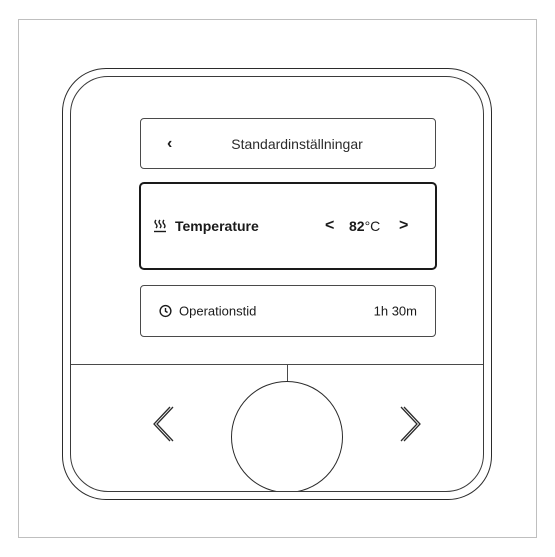 This screenshot has width=555, height=557. I want to click on arrow-right-icon, so click(410, 424).